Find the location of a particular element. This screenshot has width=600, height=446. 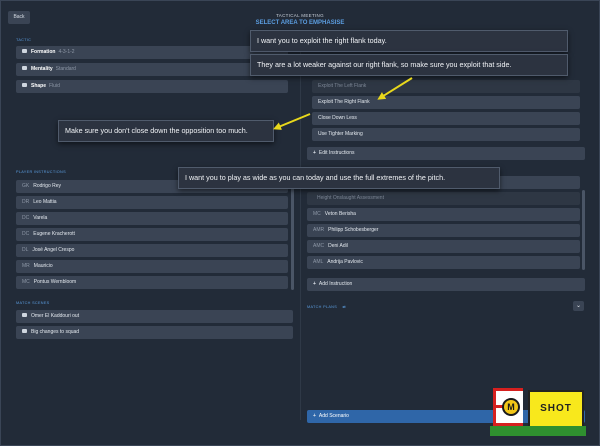

logo-ball: M is located at coordinates (511, 407).